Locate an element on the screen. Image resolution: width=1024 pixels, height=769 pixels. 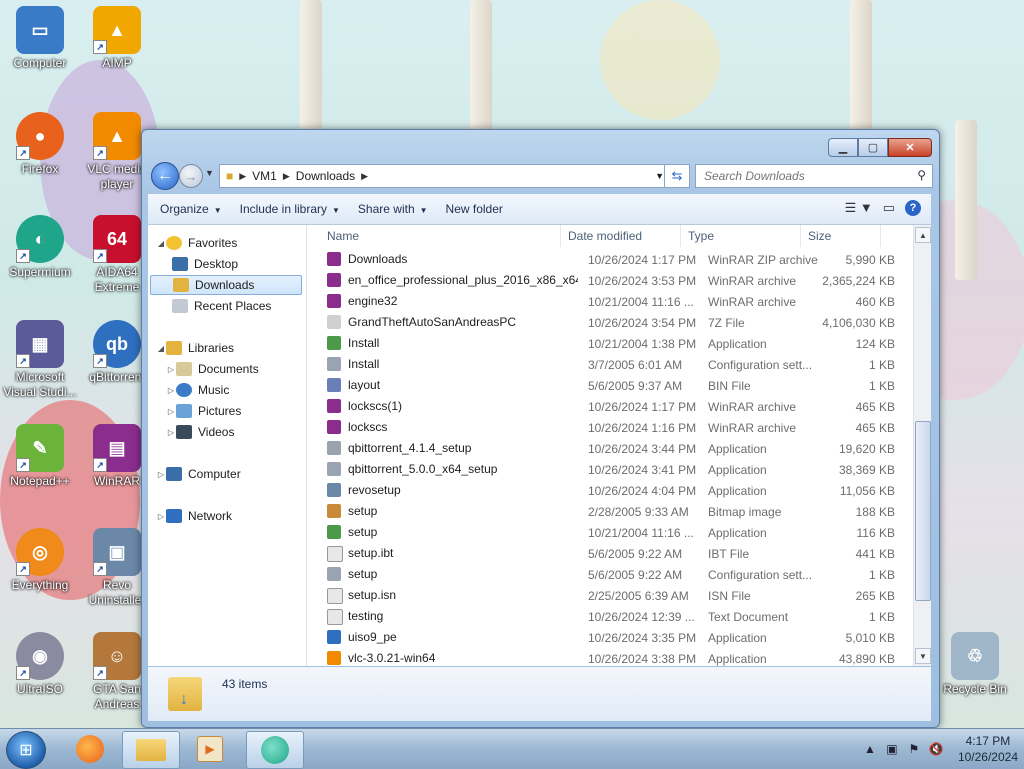
nav-downloads: Downloads is located at coordinates (226, 285).